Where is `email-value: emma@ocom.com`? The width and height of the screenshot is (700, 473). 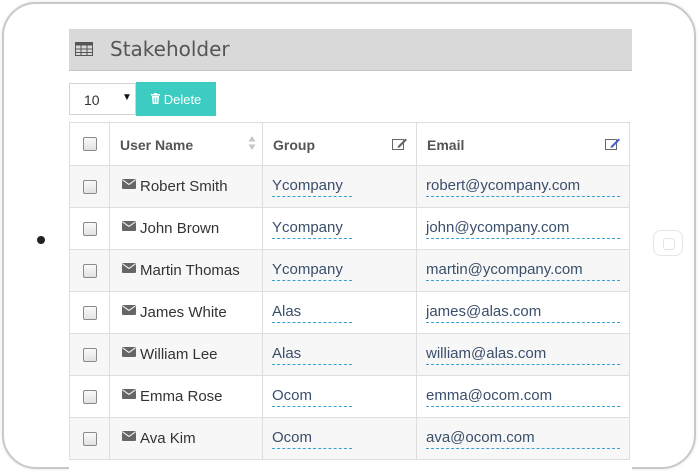 email-value: emma@ocom.com is located at coordinates (523, 397).